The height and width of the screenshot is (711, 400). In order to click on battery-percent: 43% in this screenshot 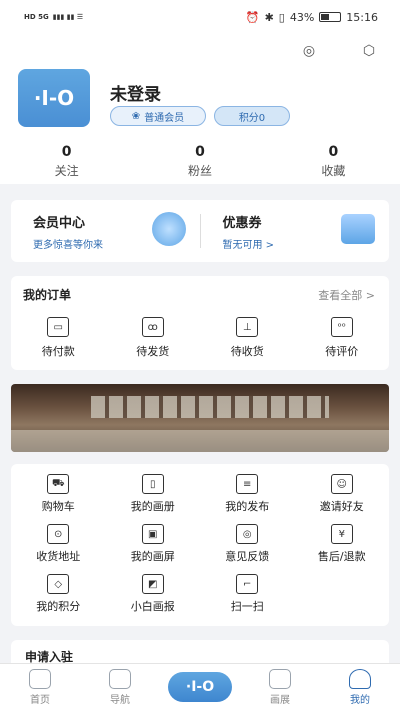, I will do `click(302, 17)`.